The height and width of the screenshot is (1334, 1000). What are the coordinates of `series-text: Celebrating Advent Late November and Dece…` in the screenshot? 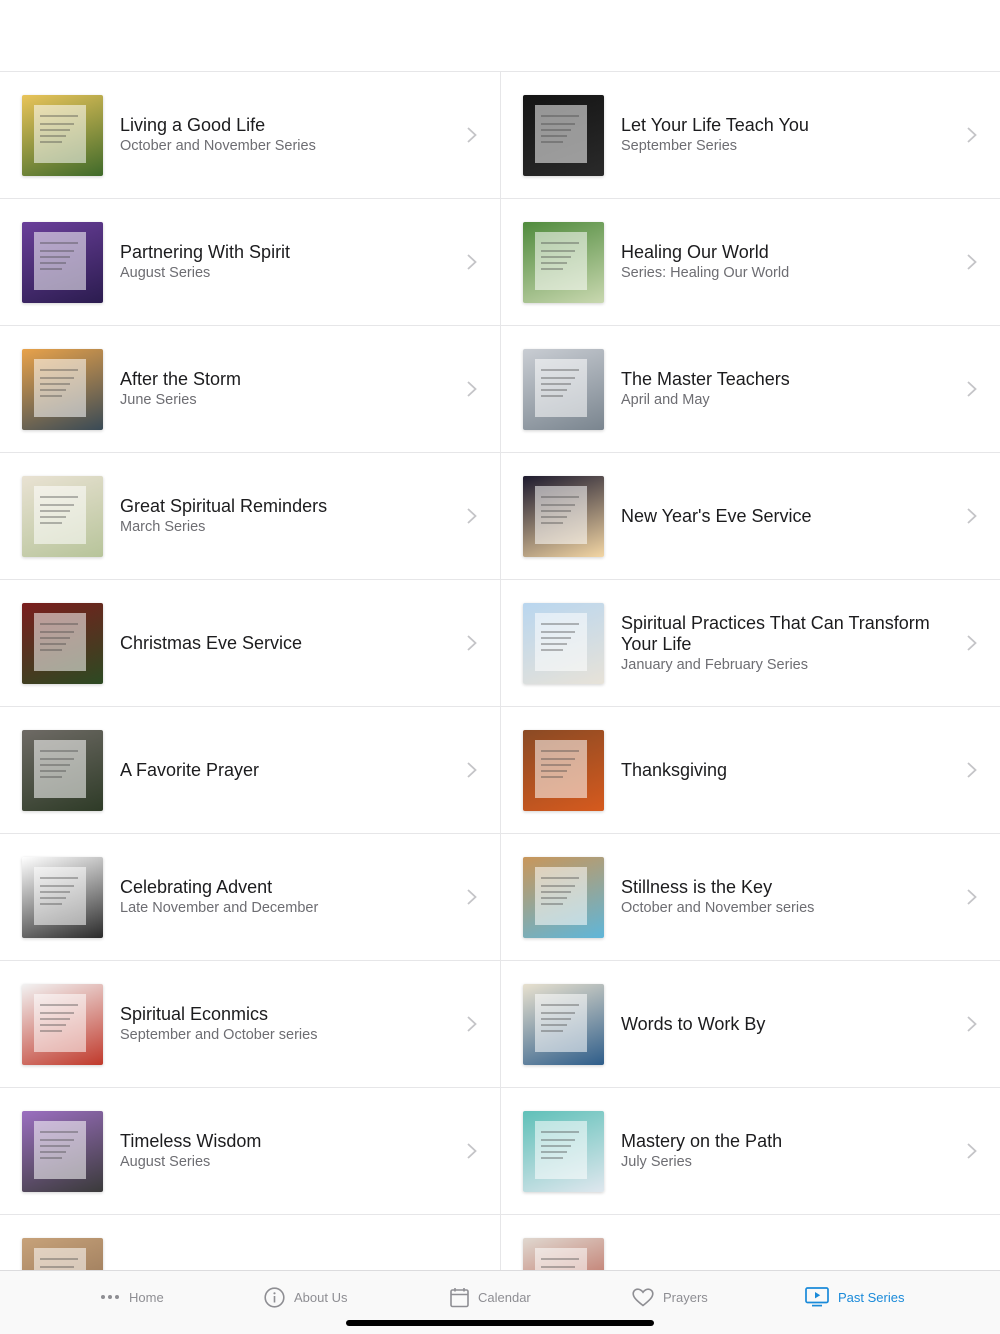 It's located at (280, 897).